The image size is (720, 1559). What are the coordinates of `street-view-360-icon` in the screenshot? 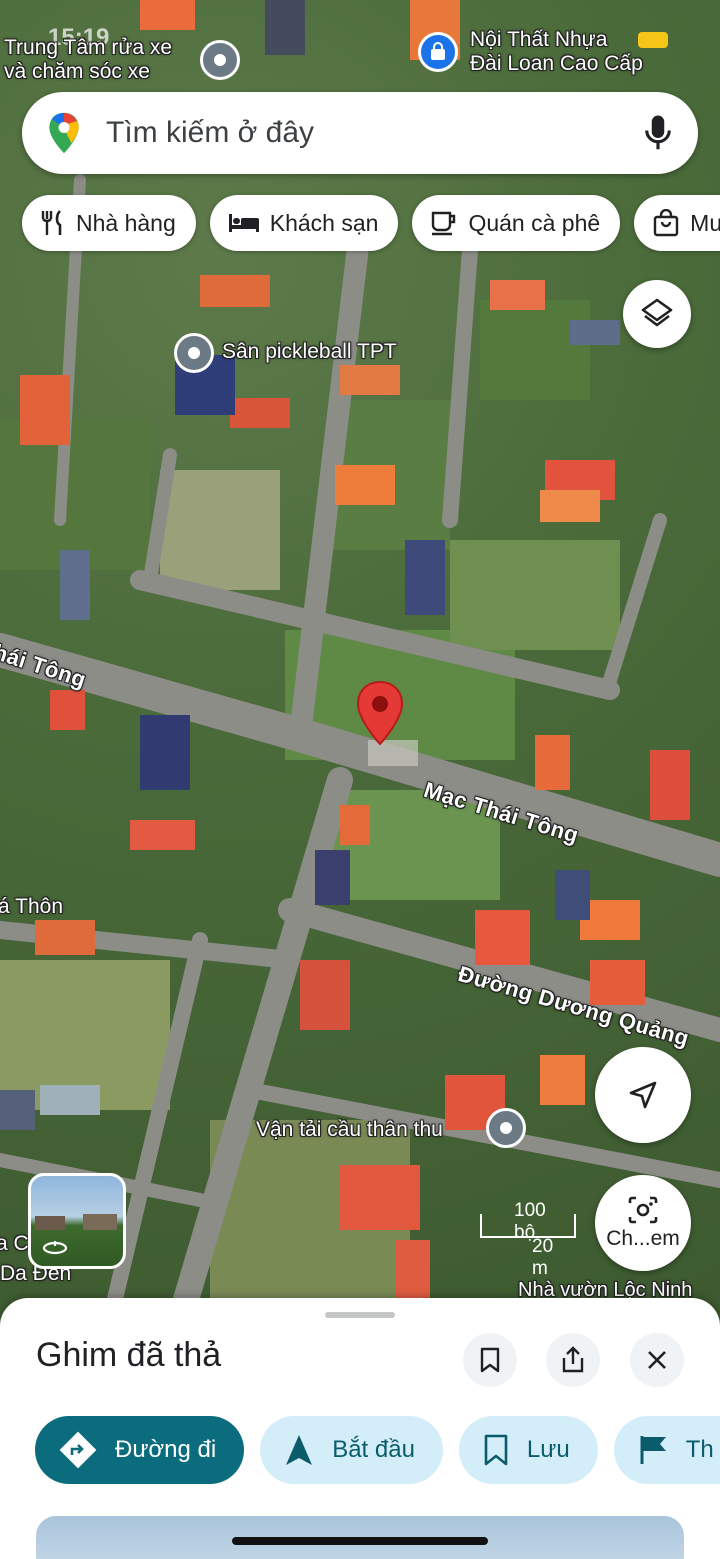 It's located at (55, 1248).